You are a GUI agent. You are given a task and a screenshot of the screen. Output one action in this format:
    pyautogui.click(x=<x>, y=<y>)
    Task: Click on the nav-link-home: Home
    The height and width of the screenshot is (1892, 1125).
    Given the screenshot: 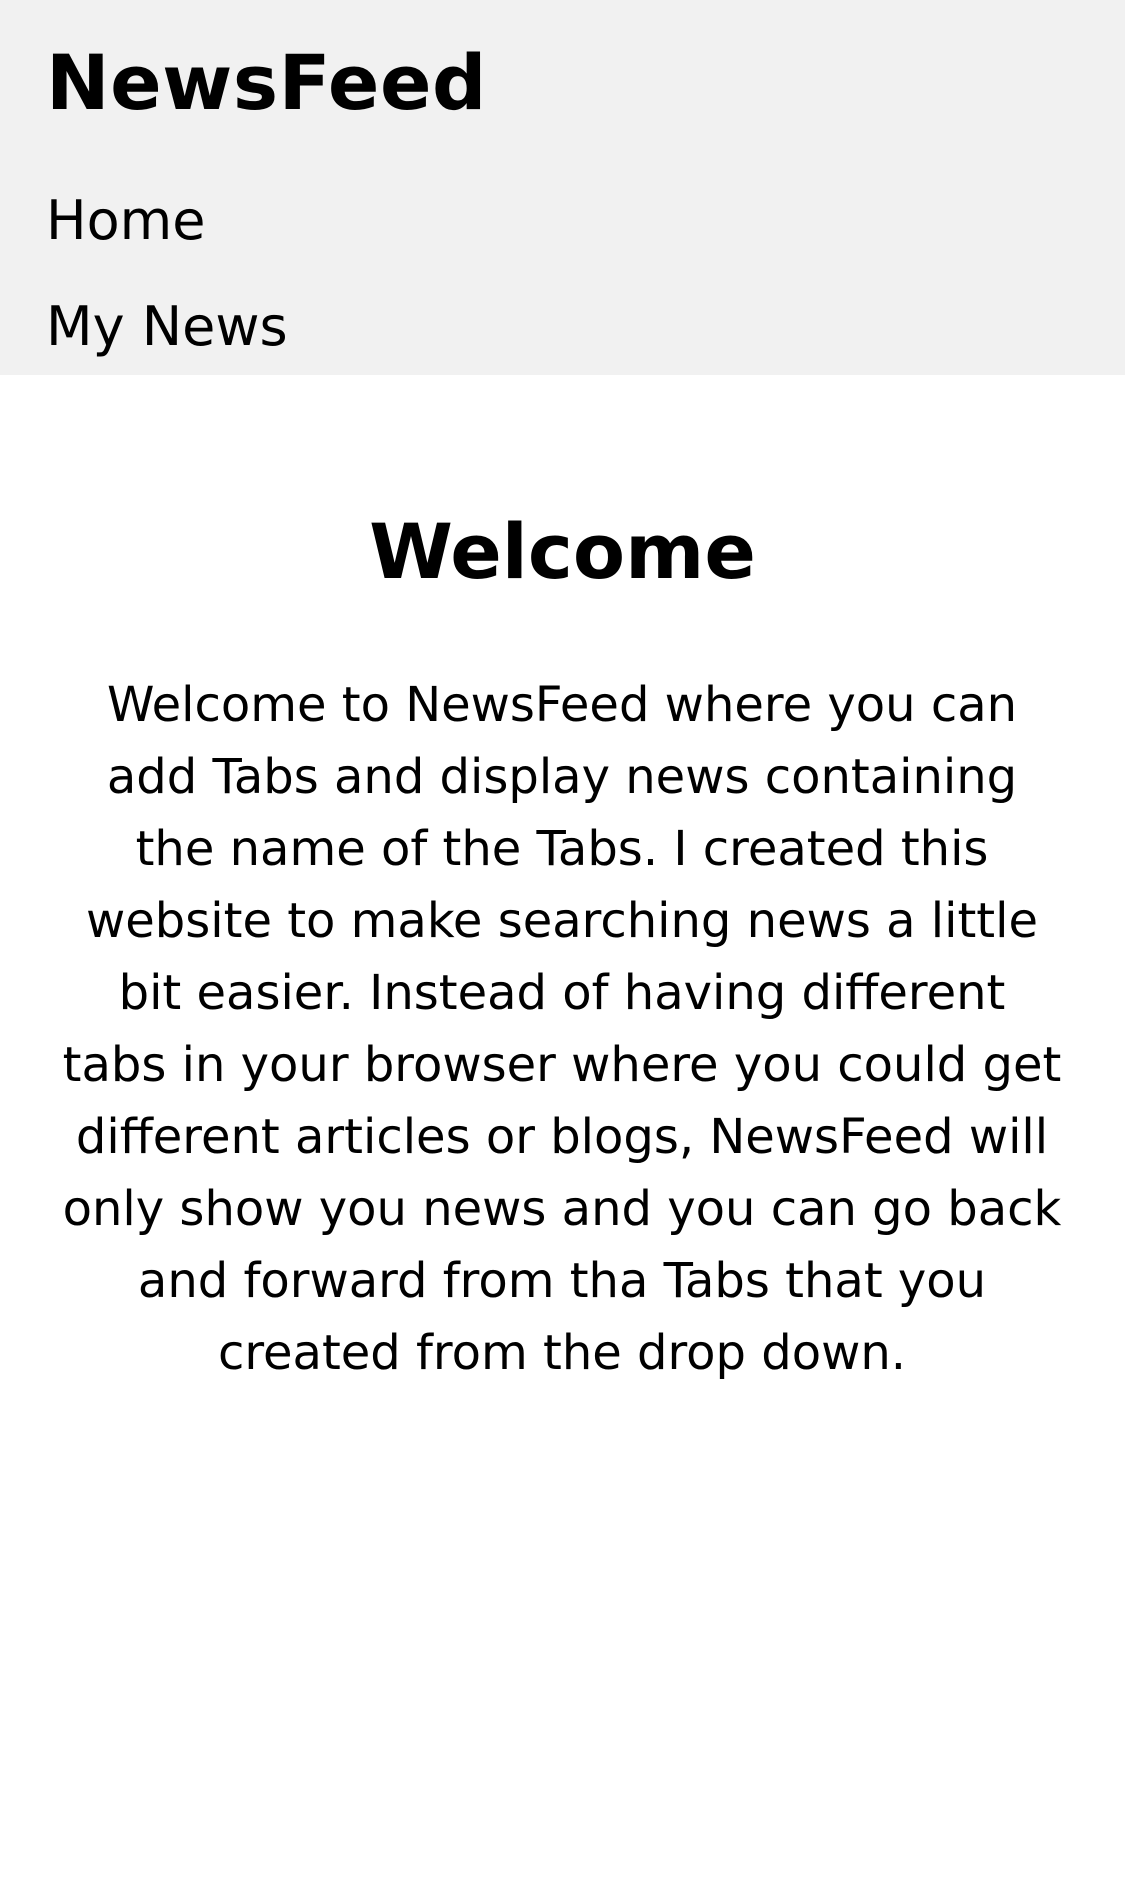 What is the action you would take?
    pyautogui.click(x=125, y=221)
    